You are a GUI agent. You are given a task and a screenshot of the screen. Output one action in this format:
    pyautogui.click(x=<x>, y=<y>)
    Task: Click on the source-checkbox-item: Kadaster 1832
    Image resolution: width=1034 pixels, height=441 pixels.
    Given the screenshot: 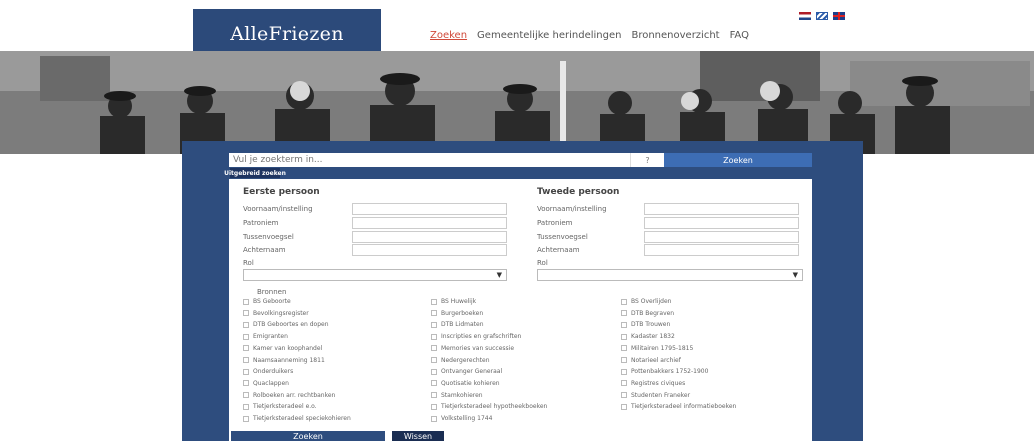 What is the action you would take?
    pyautogui.click(x=648, y=336)
    